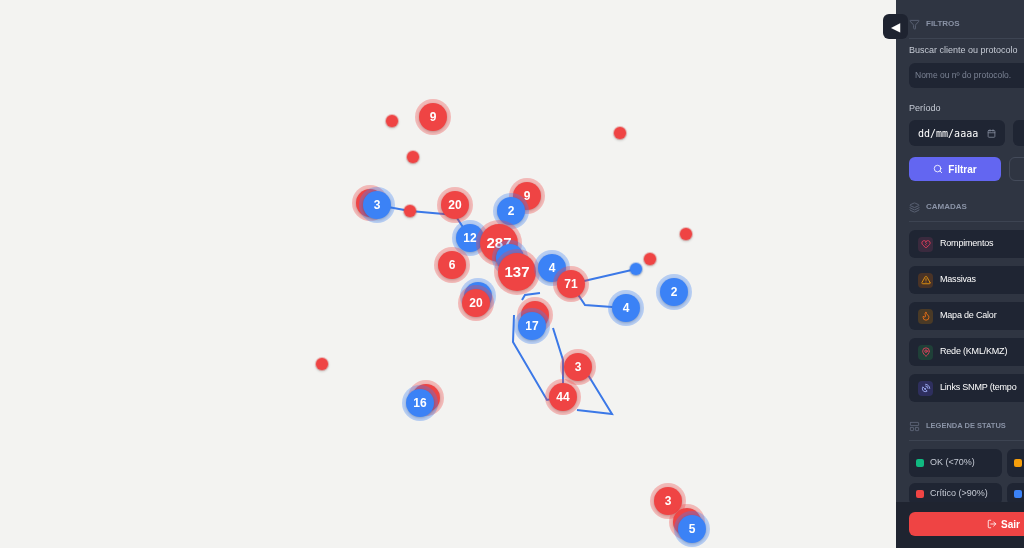  Describe the element at coordinates (925, 108) in the screenshot. I see `field-label: Período` at that location.